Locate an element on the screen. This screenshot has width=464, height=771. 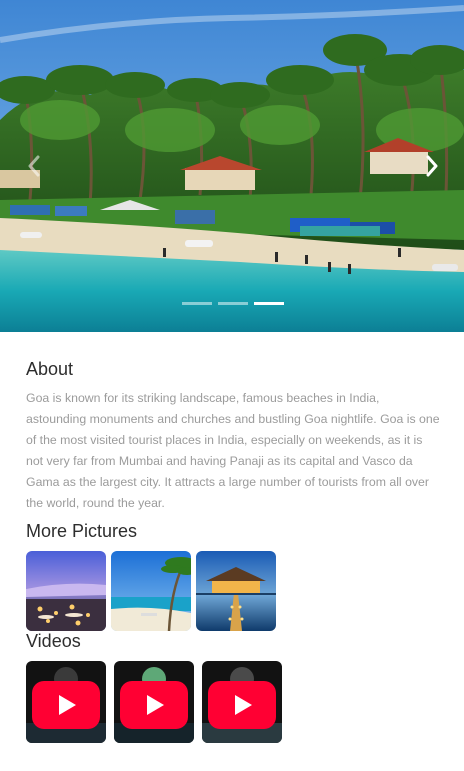
videos-heading: Videos is located at coordinates (53, 641).